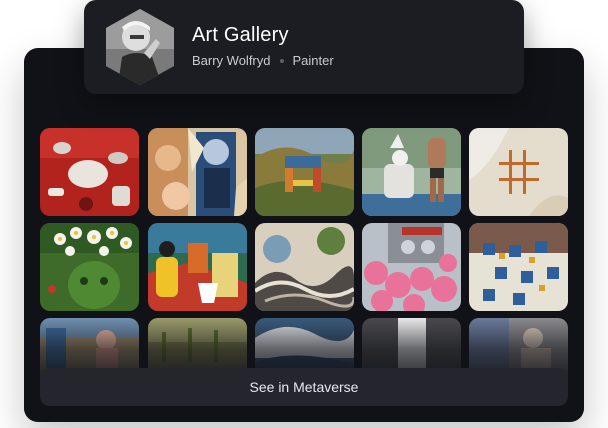 The height and width of the screenshot is (428, 608). Describe the element at coordinates (231, 60) in the screenshot. I see `artist-name: Barry Wolfryd` at that location.